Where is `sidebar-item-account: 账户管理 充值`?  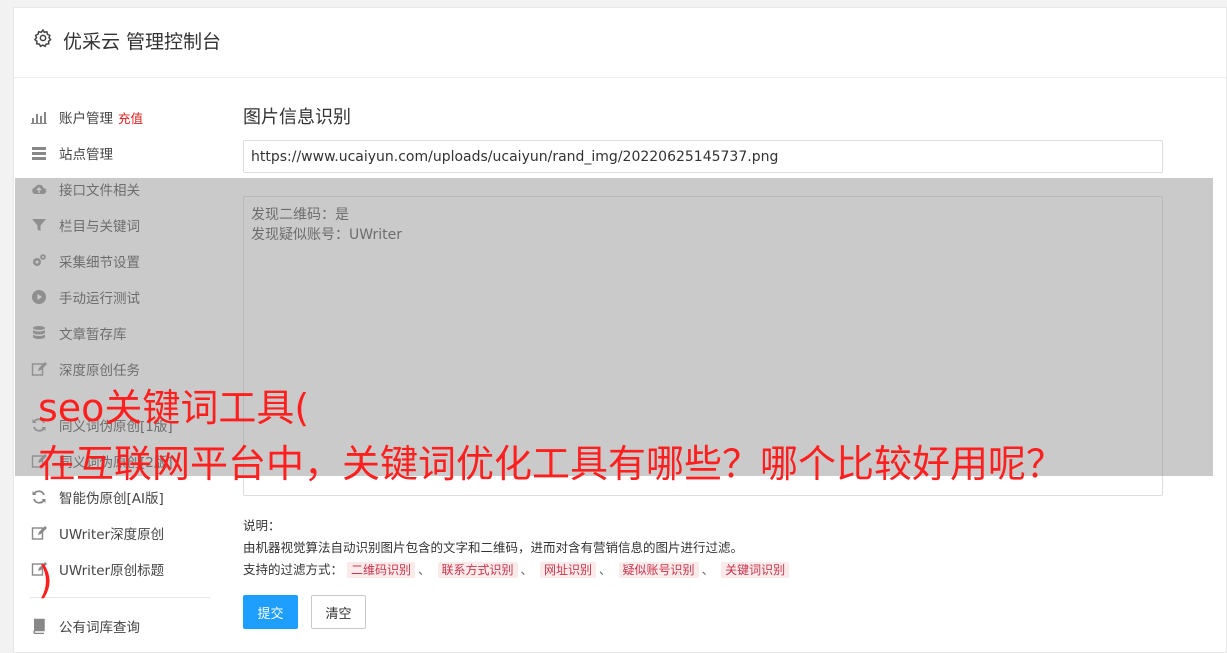
sidebar-item-account: 账户管理 充值 is located at coordinates (120, 117).